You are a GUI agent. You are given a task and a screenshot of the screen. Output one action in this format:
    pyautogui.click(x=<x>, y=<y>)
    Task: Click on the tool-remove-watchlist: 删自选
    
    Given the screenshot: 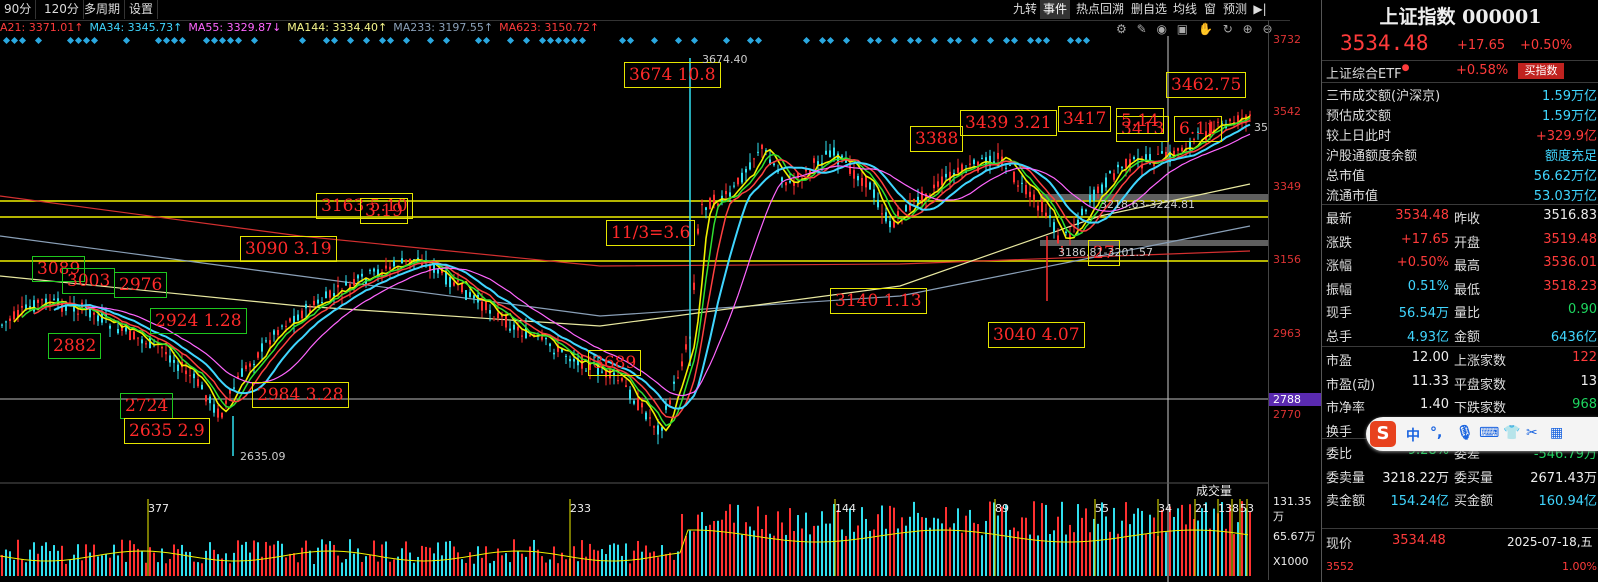 What is the action you would take?
    pyautogui.click(x=1149, y=9)
    